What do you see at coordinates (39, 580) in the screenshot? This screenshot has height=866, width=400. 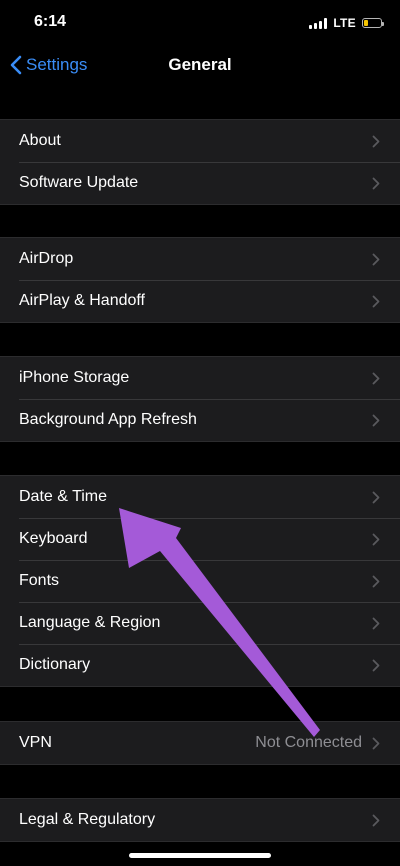 I see `row-label: Fonts` at bounding box center [39, 580].